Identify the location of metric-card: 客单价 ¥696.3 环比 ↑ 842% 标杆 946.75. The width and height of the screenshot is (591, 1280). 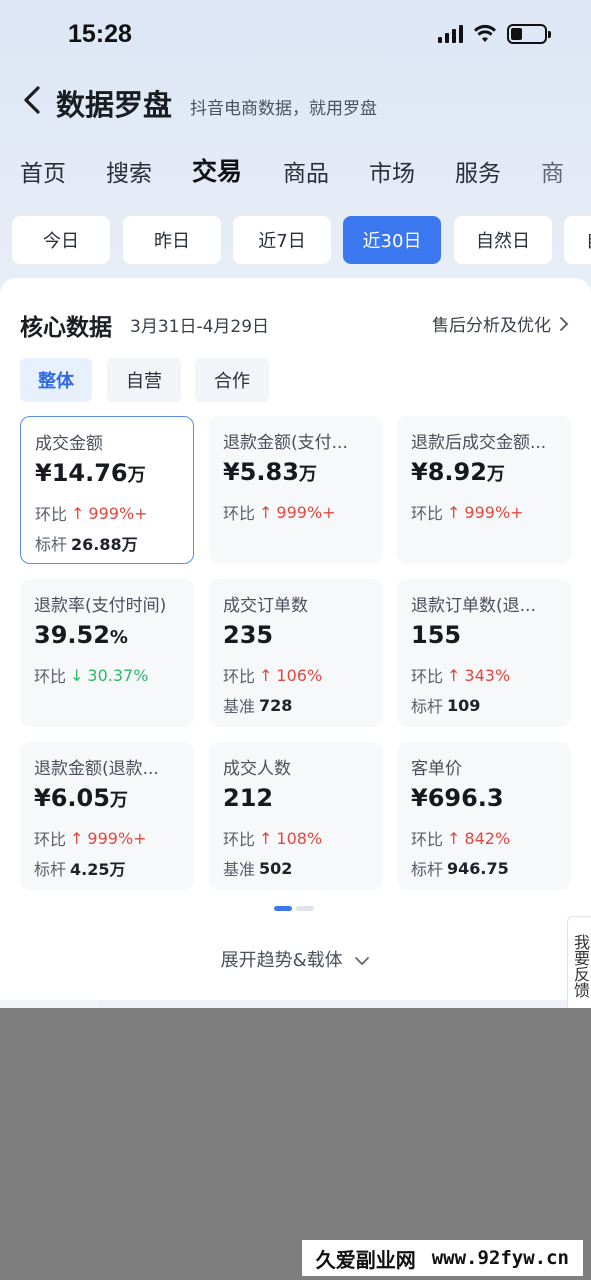
(484, 816).